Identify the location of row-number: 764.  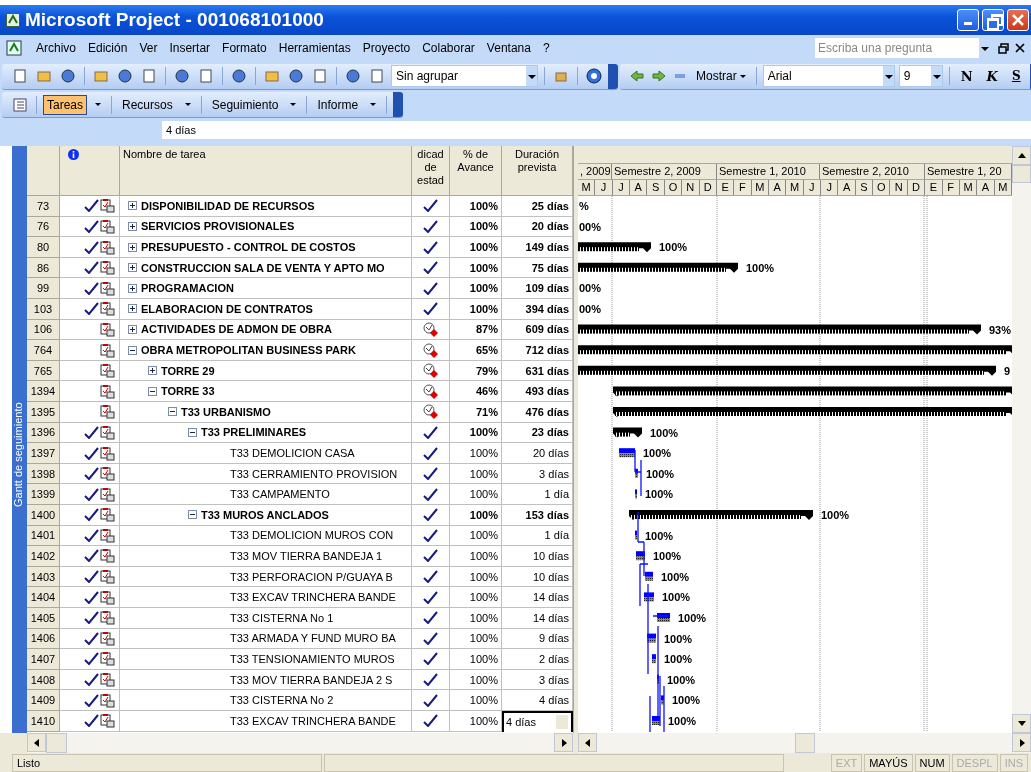
(43, 350).